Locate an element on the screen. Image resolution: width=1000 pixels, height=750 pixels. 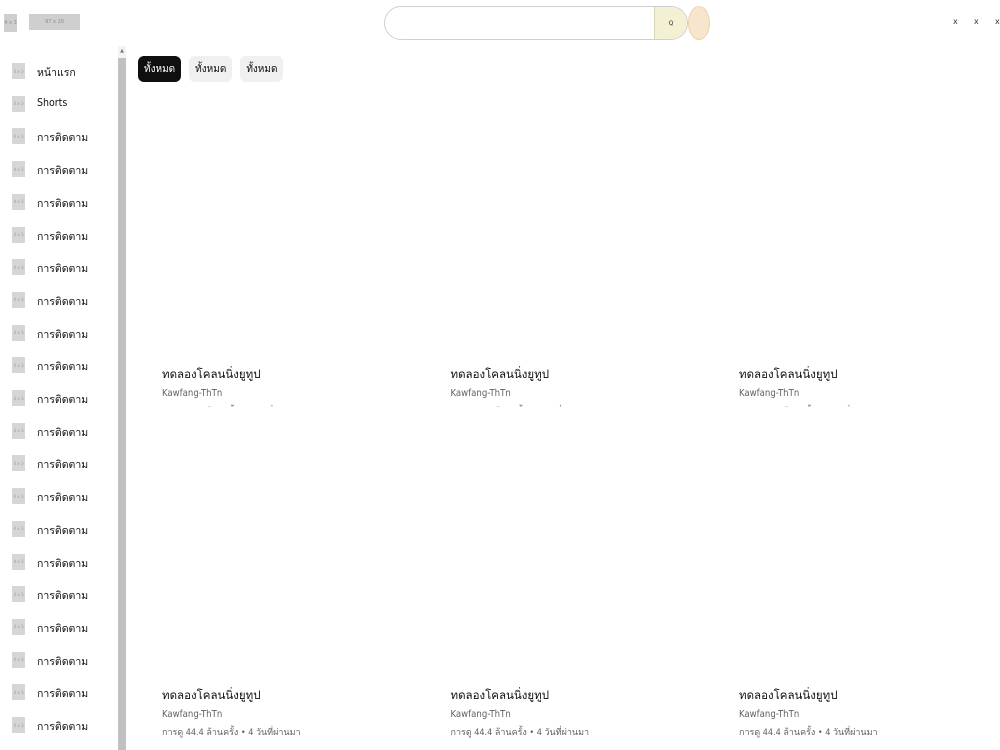
search-button: Q is located at coordinates (670, 23).